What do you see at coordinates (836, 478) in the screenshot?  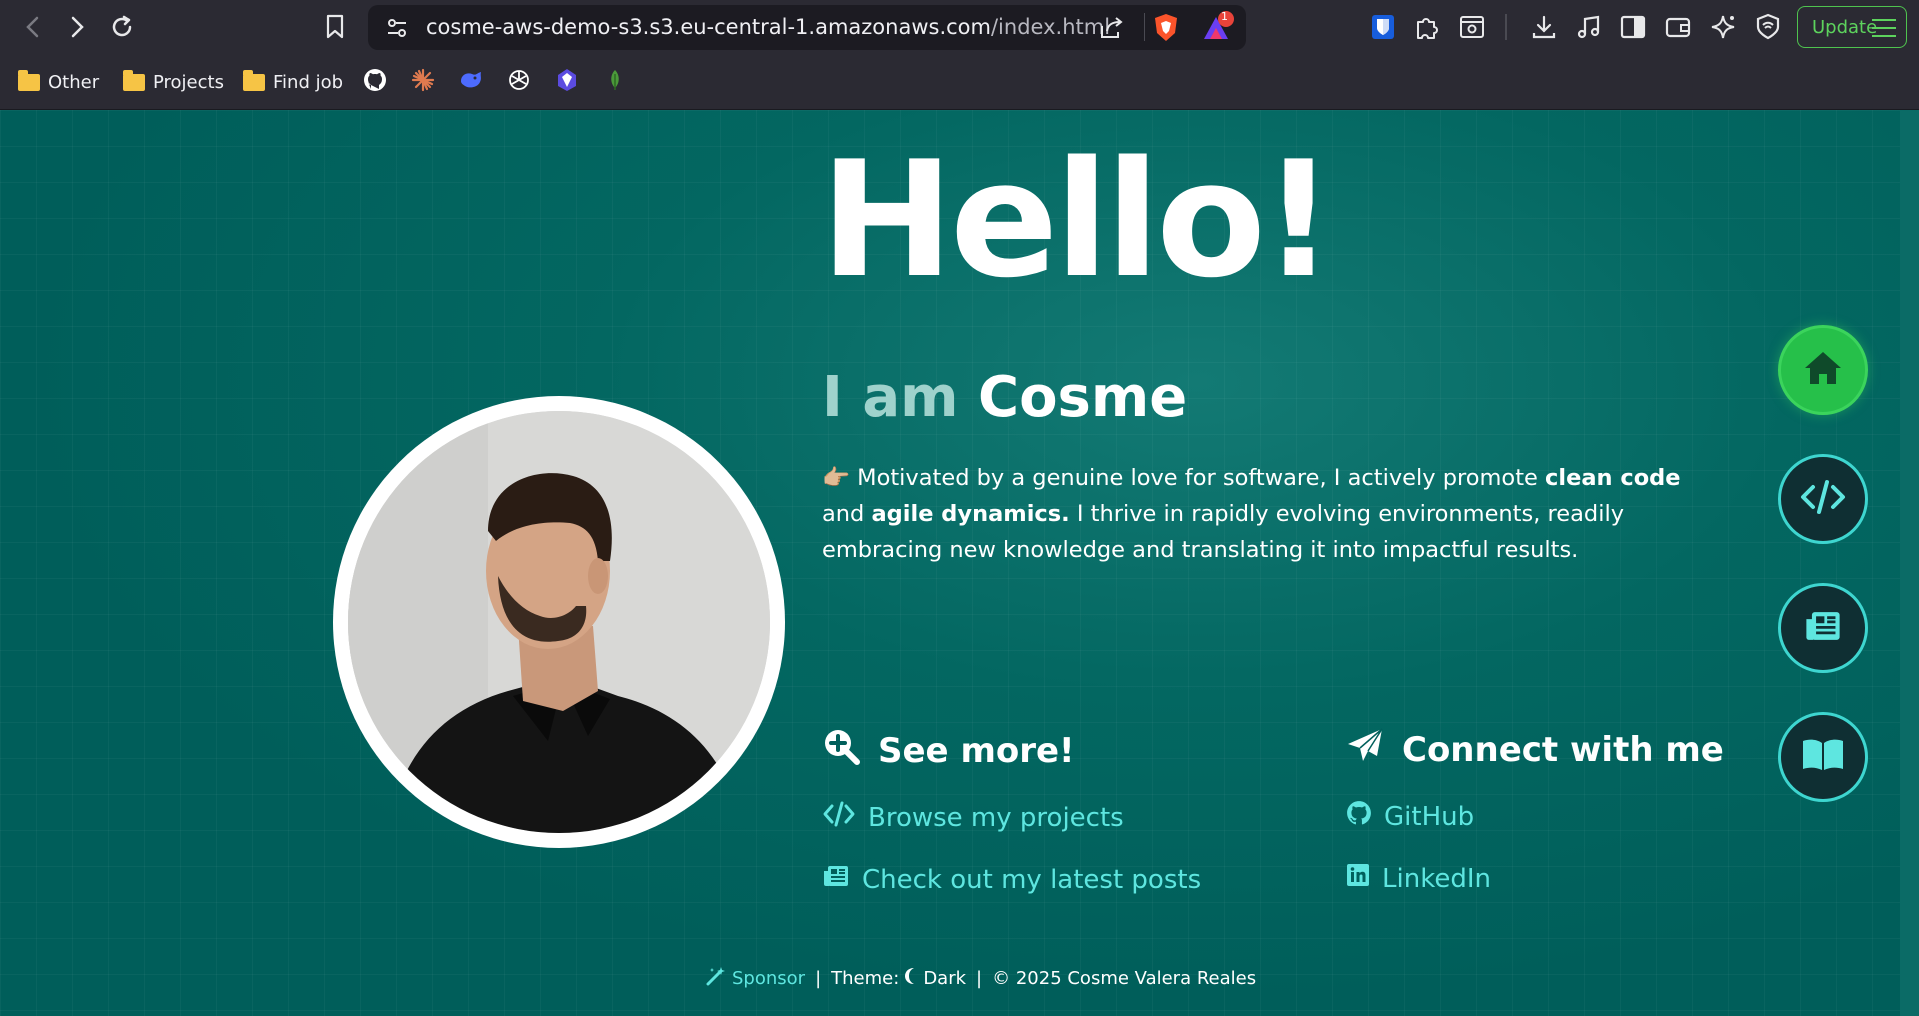 I see `pointing-emoji: 👉🏼` at bounding box center [836, 478].